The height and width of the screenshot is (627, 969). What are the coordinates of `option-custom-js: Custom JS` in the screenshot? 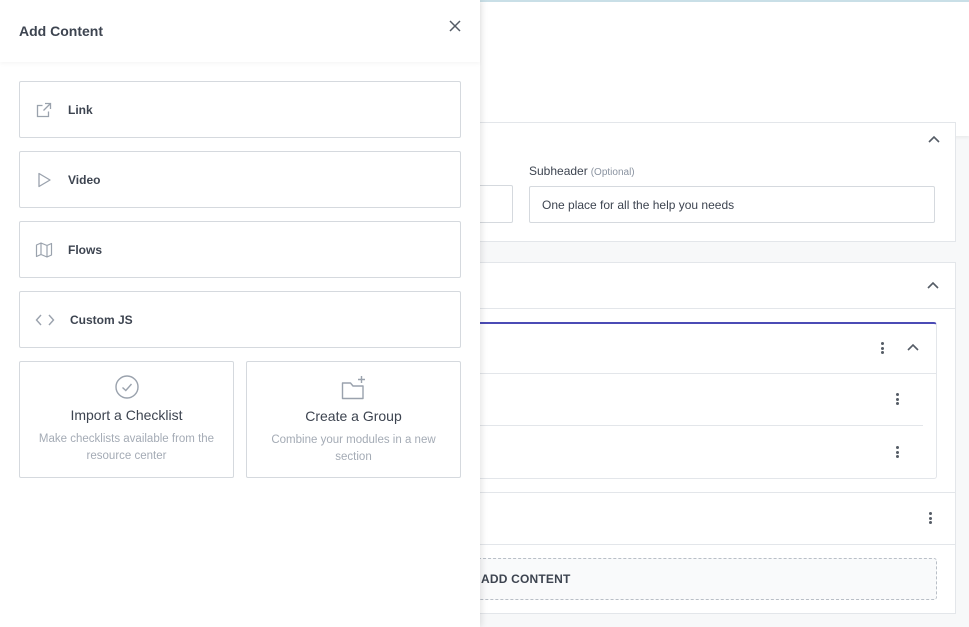 It's located at (240, 319).